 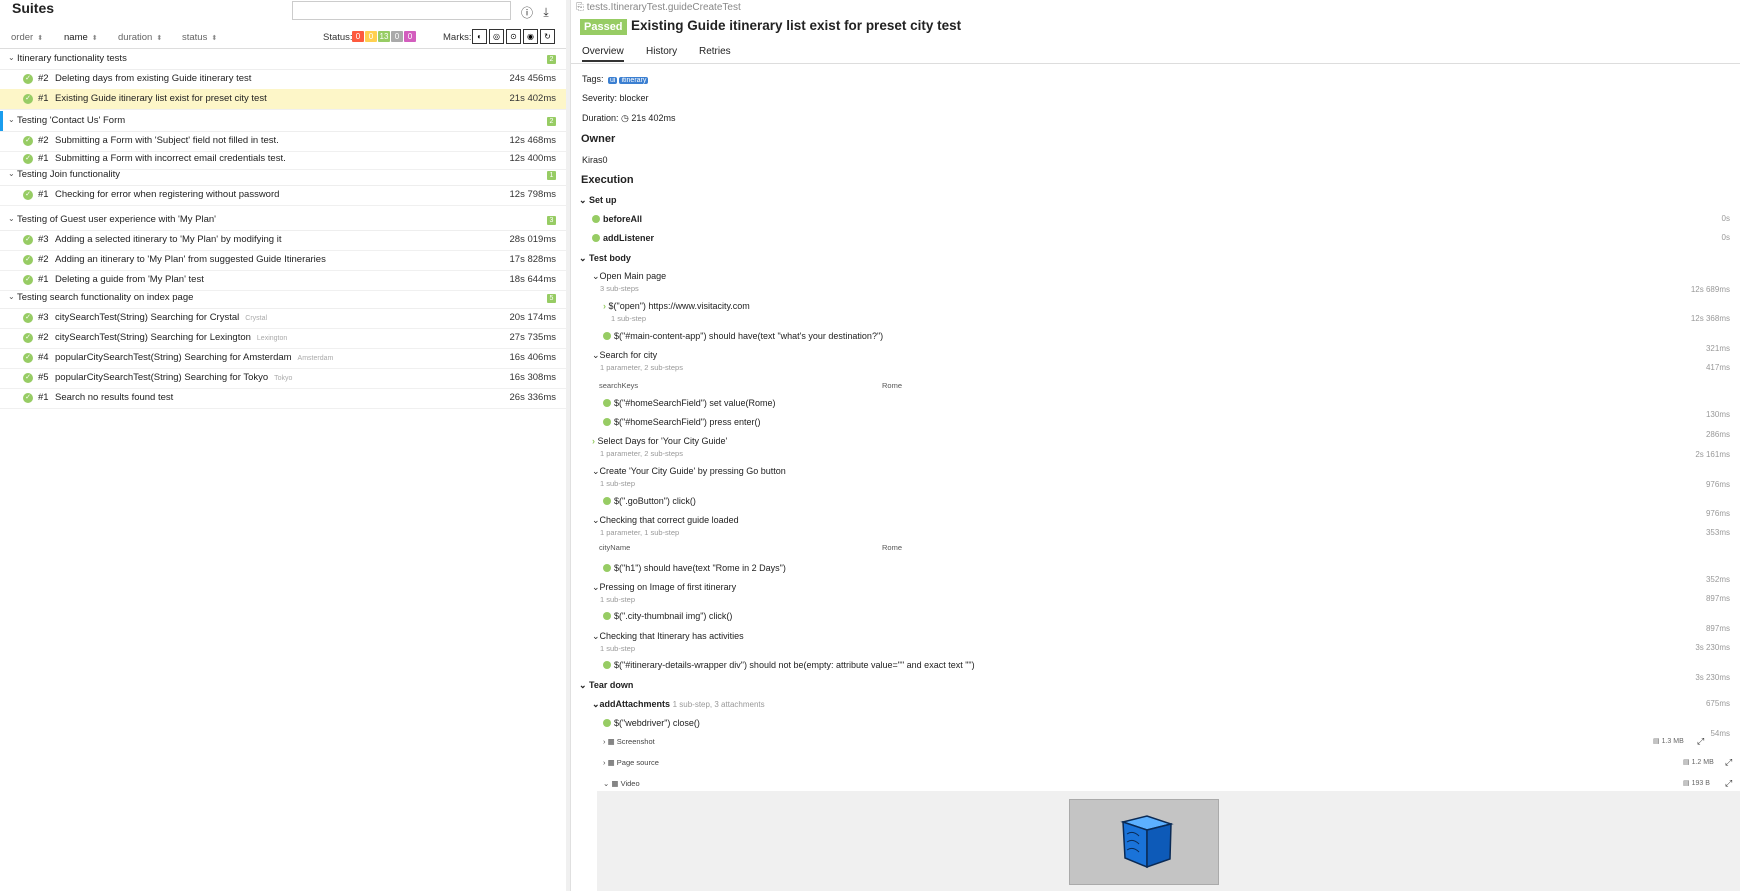 What do you see at coordinates (619, 288) in the screenshot?
I see `step-substeps: 3 sub-steps` at bounding box center [619, 288].